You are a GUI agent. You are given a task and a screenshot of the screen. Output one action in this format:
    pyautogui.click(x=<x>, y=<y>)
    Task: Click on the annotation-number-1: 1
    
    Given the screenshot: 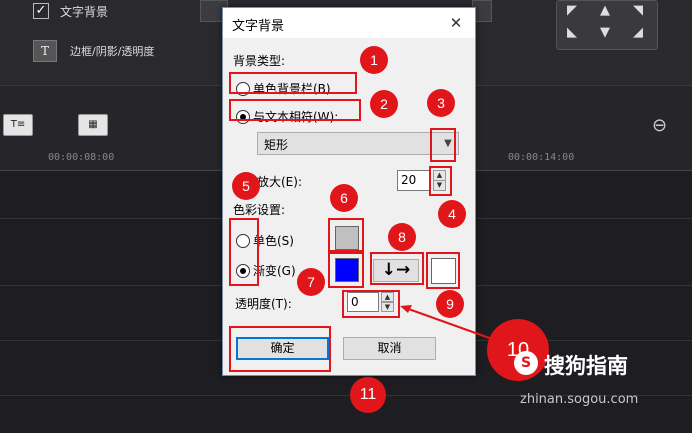 What is the action you would take?
    pyautogui.click(x=374, y=60)
    